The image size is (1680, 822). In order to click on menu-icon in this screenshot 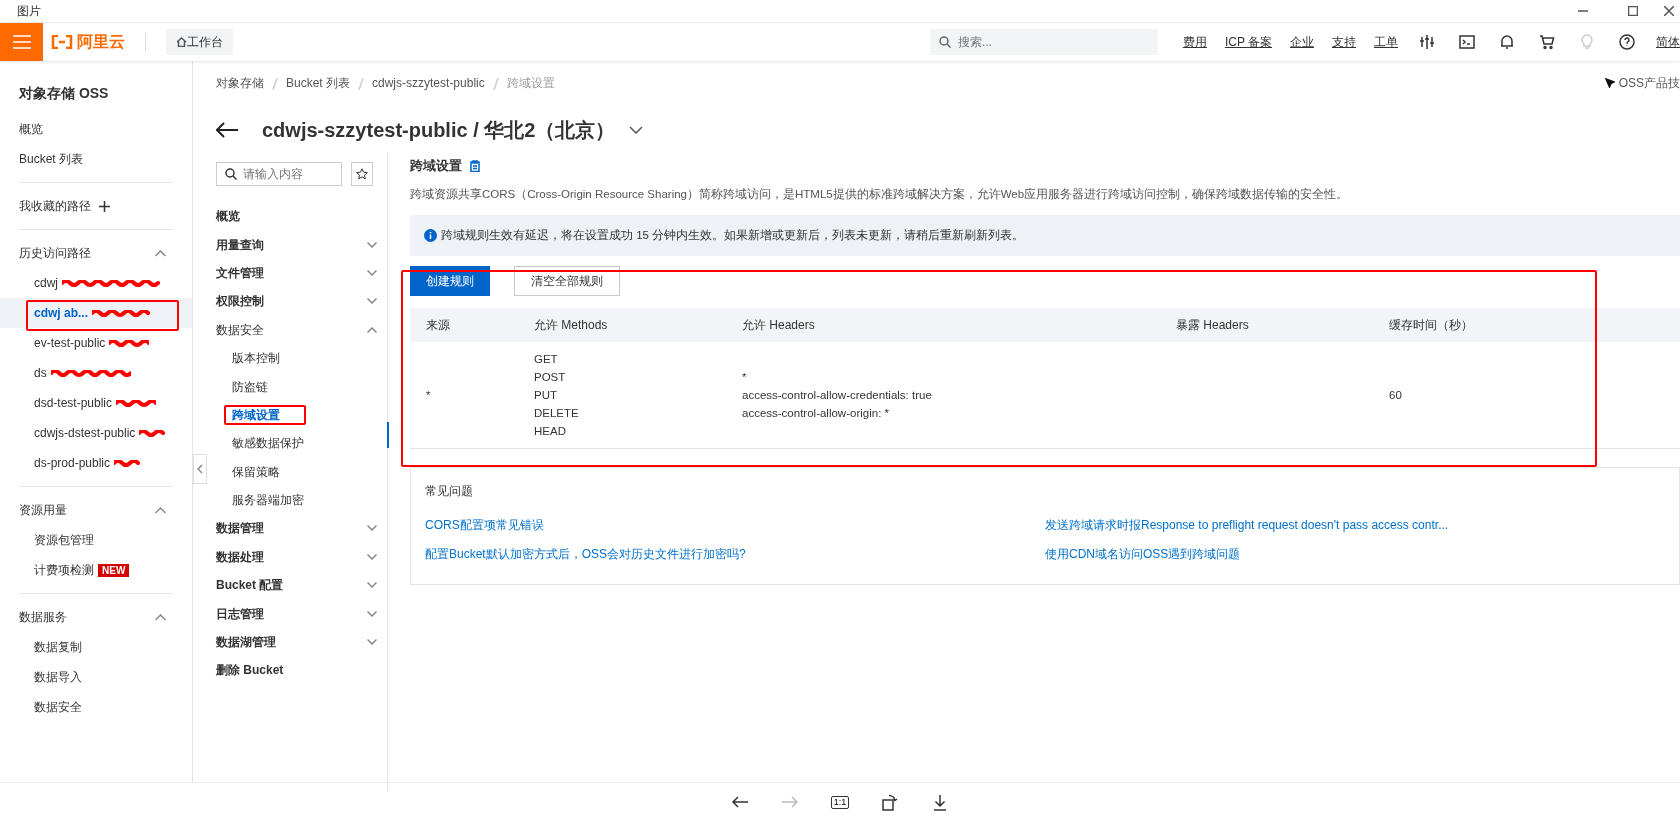, I will do `click(21, 42)`.